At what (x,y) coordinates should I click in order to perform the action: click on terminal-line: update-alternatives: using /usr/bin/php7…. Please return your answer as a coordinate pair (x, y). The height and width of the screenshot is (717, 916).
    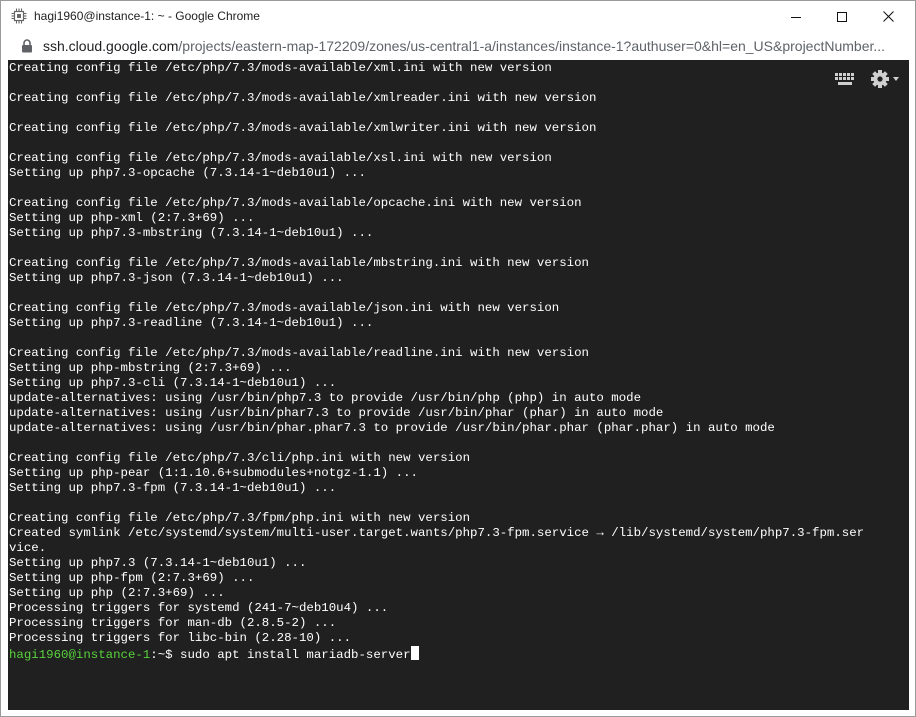
    Looking at the image, I should click on (325, 398).